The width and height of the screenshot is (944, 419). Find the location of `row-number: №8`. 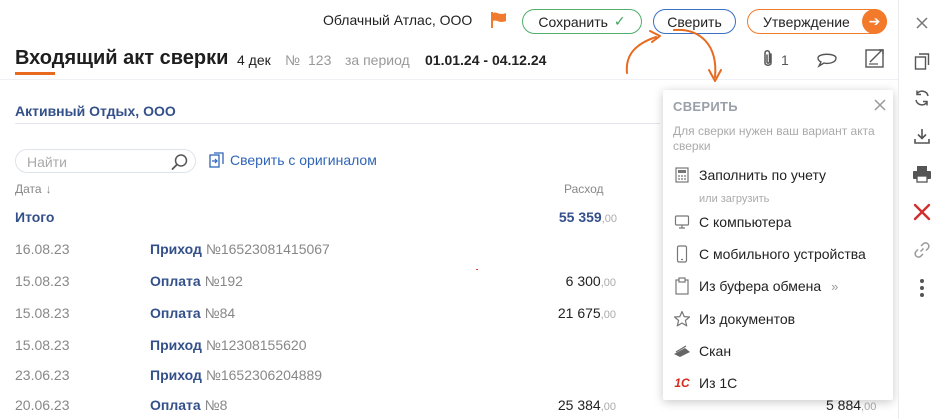

row-number: №8 is located at coordinates (216, 405).